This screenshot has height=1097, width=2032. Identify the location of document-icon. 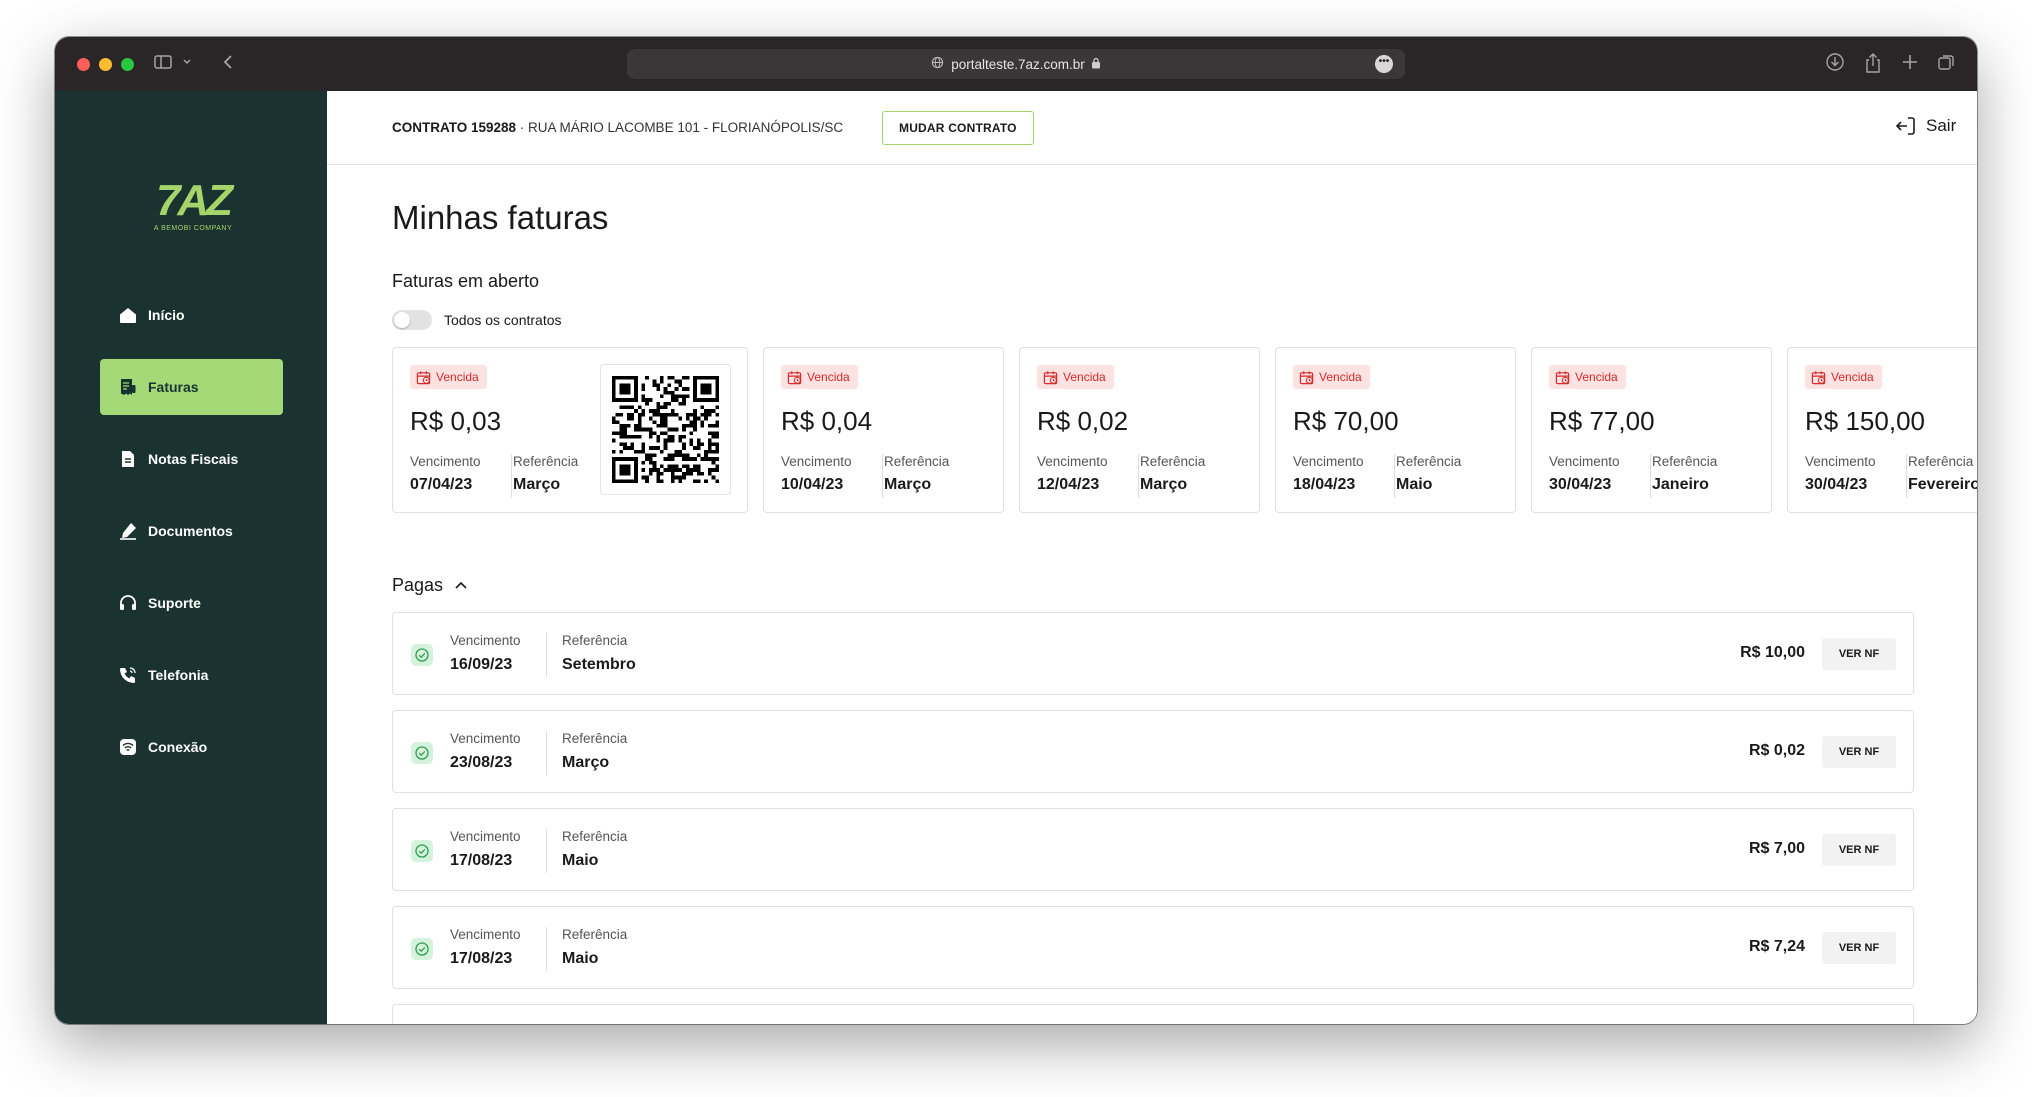
(128, 459).